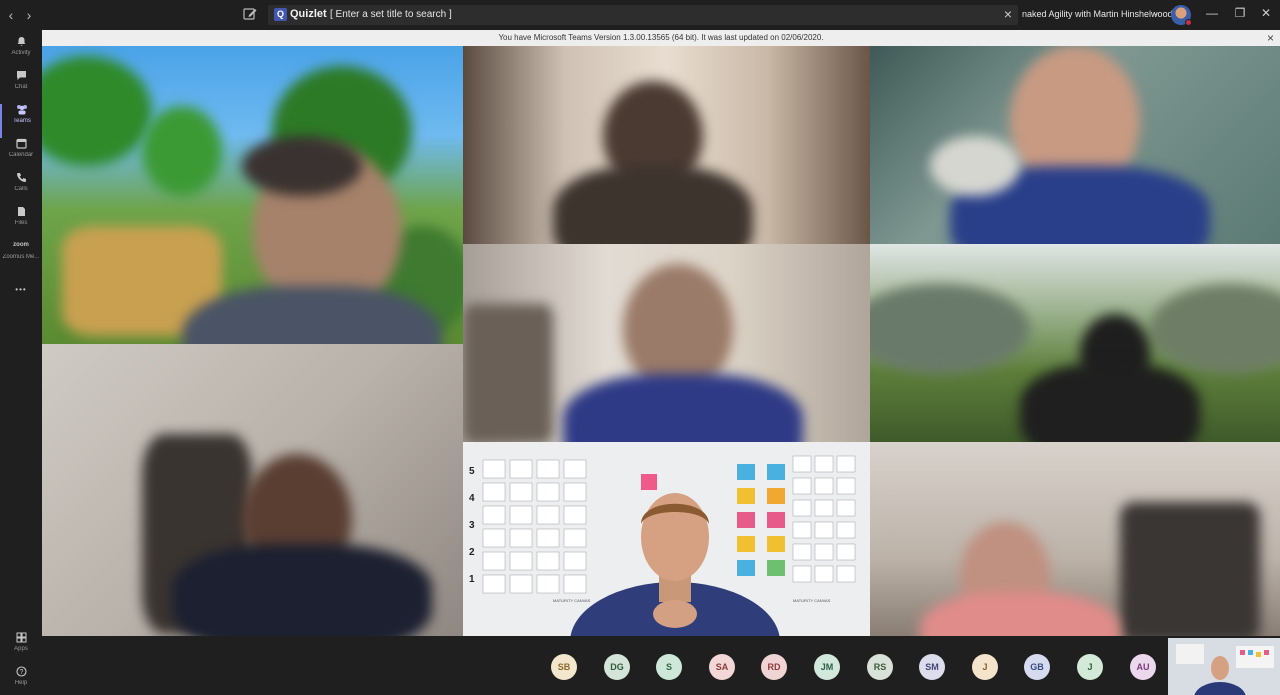 This screenshot has height=695, width=1280. I want to click on close-window-button: ✕, so click(1266, 13).